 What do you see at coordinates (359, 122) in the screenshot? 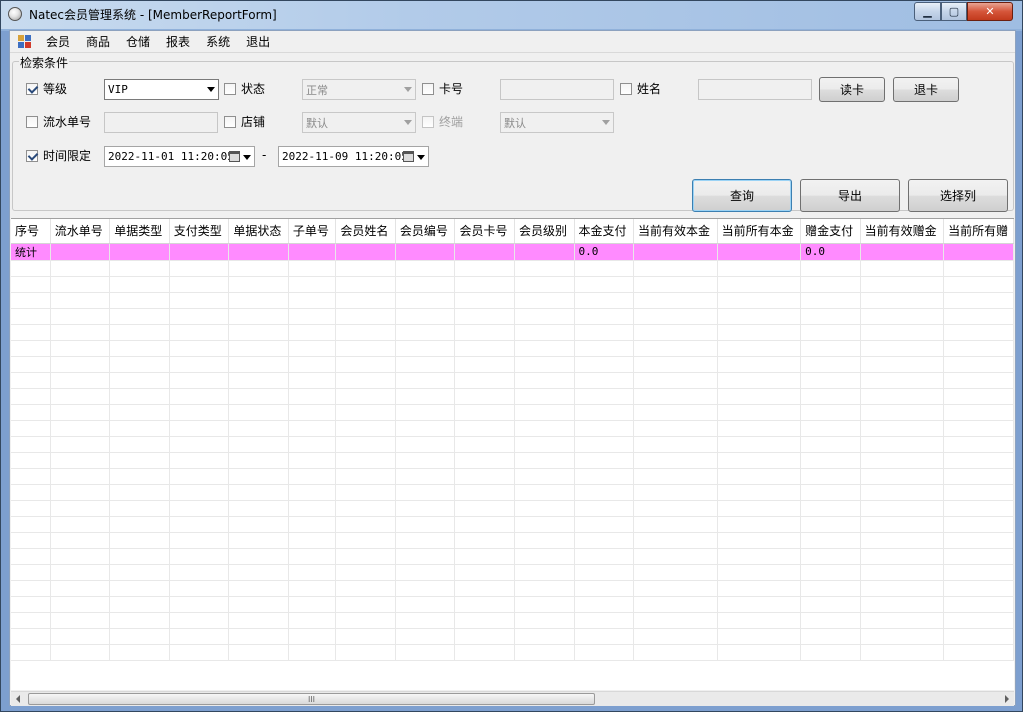
I see `store-select: 默认` at bounding box center [359, 122].